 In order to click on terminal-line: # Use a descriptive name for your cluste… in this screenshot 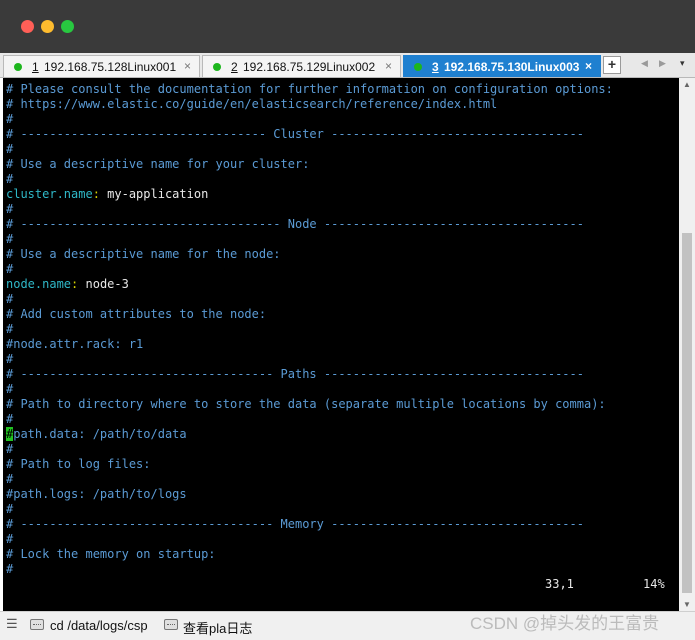, I will do `click(158, 164)`.